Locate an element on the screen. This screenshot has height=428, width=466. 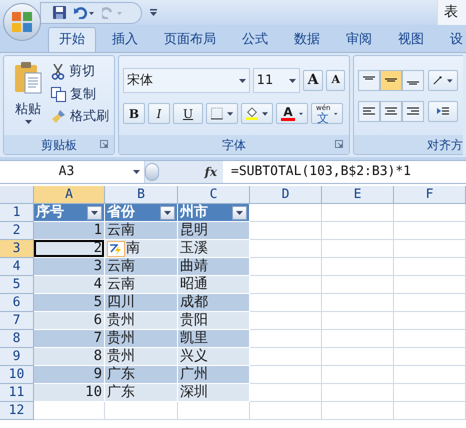
orientation-button is located at coordinates (443, 80).